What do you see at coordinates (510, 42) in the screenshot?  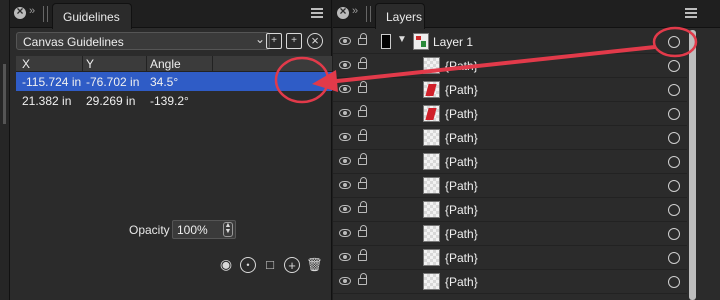 I see `layer-row: ▼ Layer 1` at bounding box center [510, 42].